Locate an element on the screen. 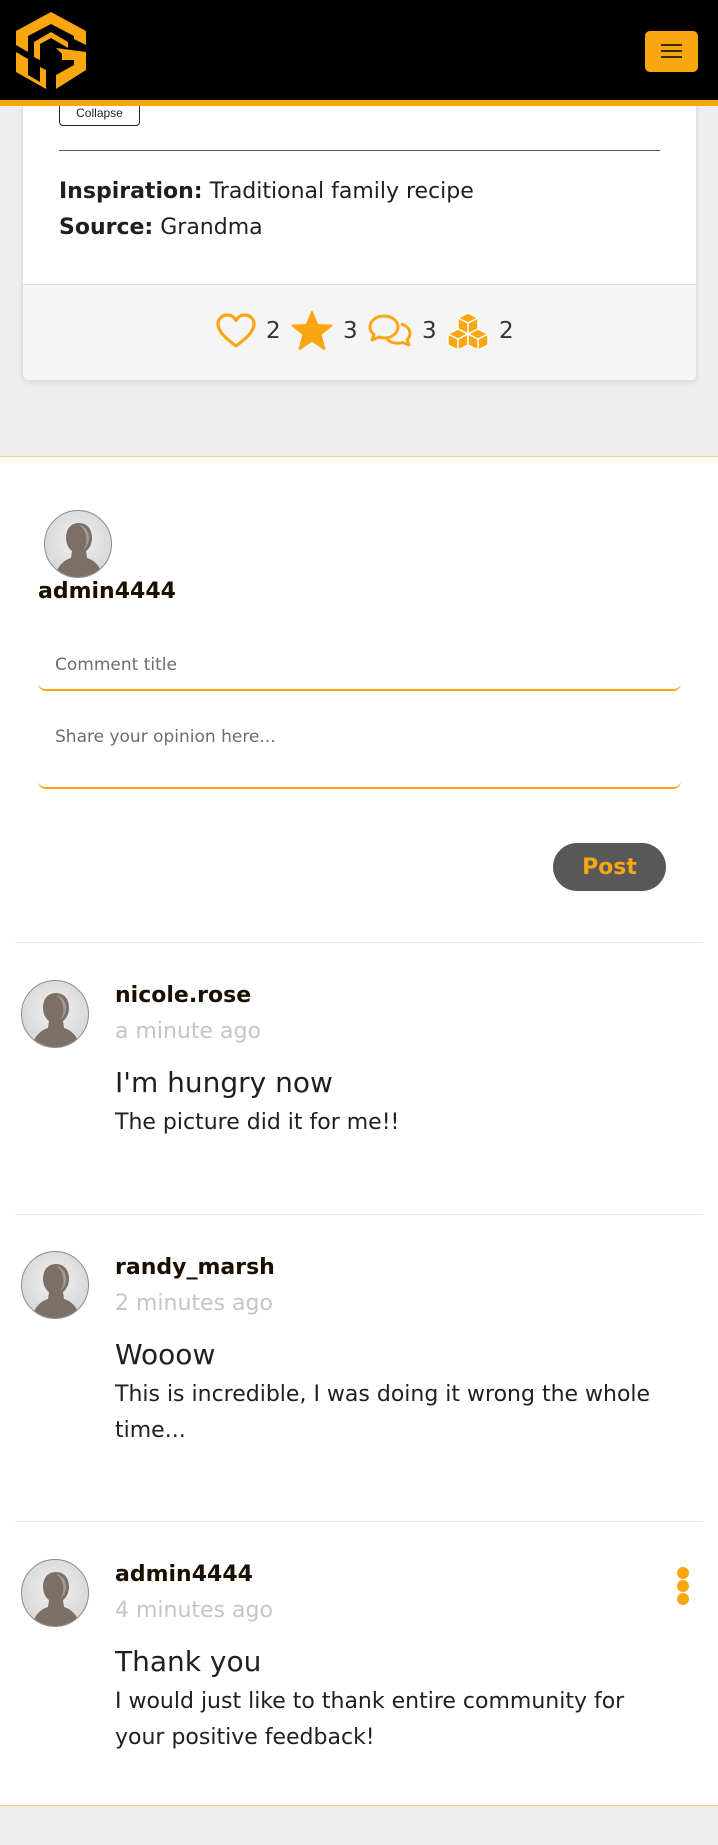  source-line: Source: Grandma is located at coordinates (161, 227).